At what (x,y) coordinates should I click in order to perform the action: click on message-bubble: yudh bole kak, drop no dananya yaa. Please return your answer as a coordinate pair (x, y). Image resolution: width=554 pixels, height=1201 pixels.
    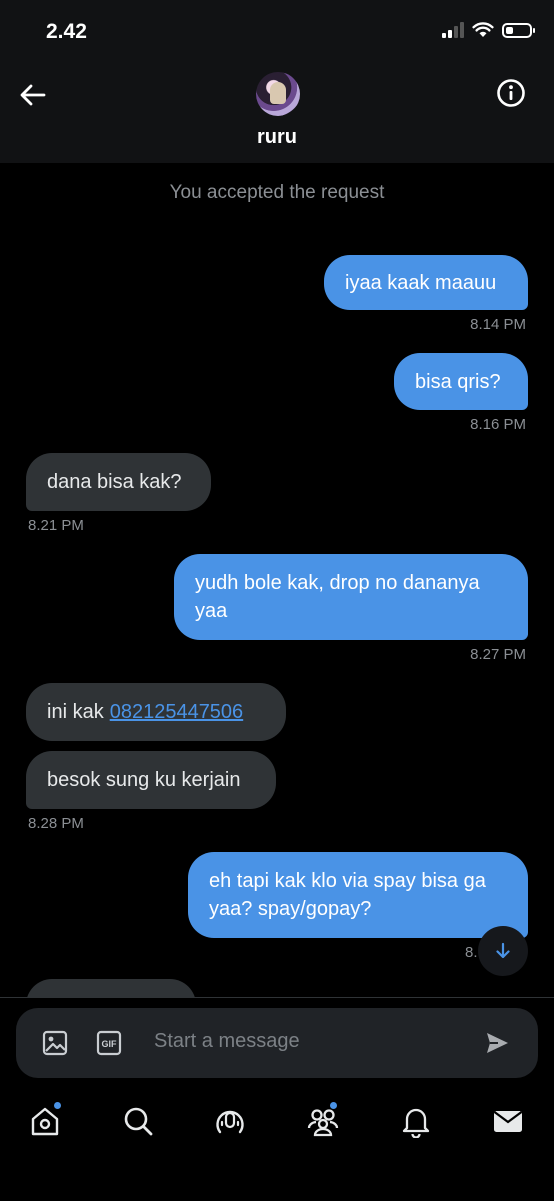
    Looking at the image, I should click on (351, 597).